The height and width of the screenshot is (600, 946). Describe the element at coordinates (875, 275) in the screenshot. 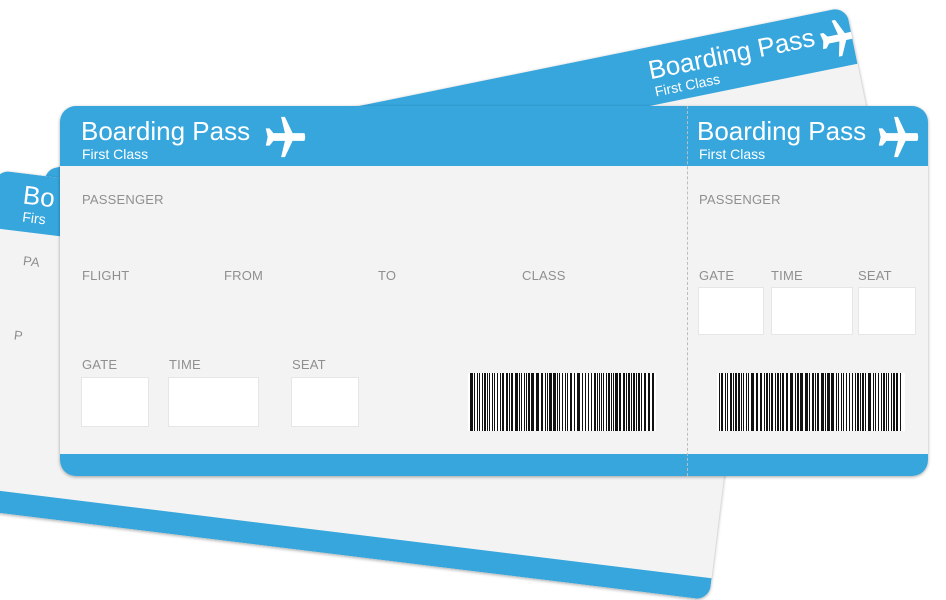

I see `stub-seat-label: SEAT` at that location.